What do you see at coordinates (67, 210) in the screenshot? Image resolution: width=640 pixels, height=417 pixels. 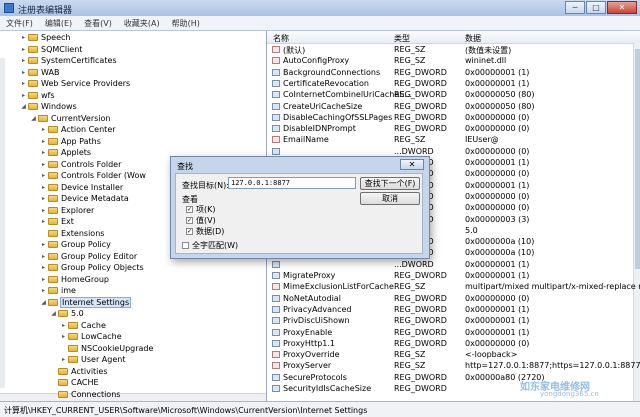 I see `tree-node: ▸ Explorer` at bounding box center [67, 210].